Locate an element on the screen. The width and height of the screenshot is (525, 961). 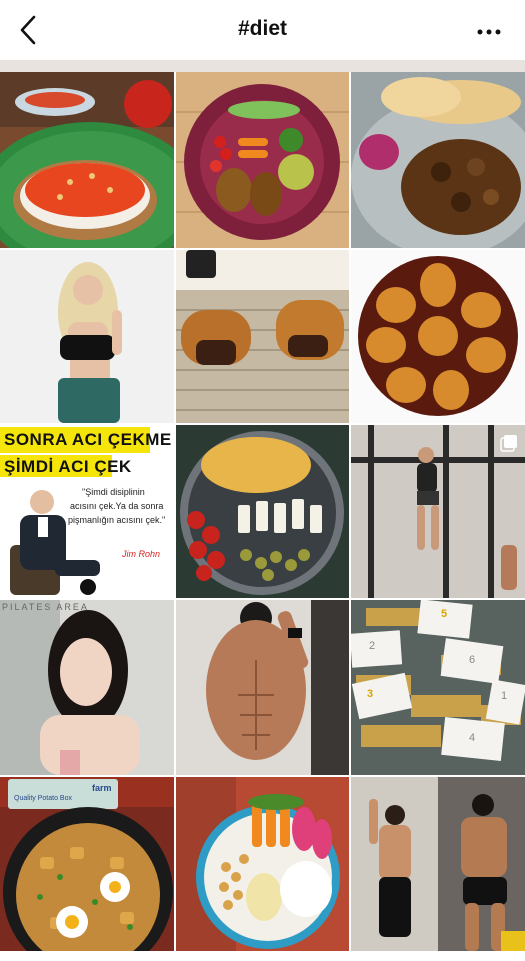
notes-image is located at coordinates (438, 687).